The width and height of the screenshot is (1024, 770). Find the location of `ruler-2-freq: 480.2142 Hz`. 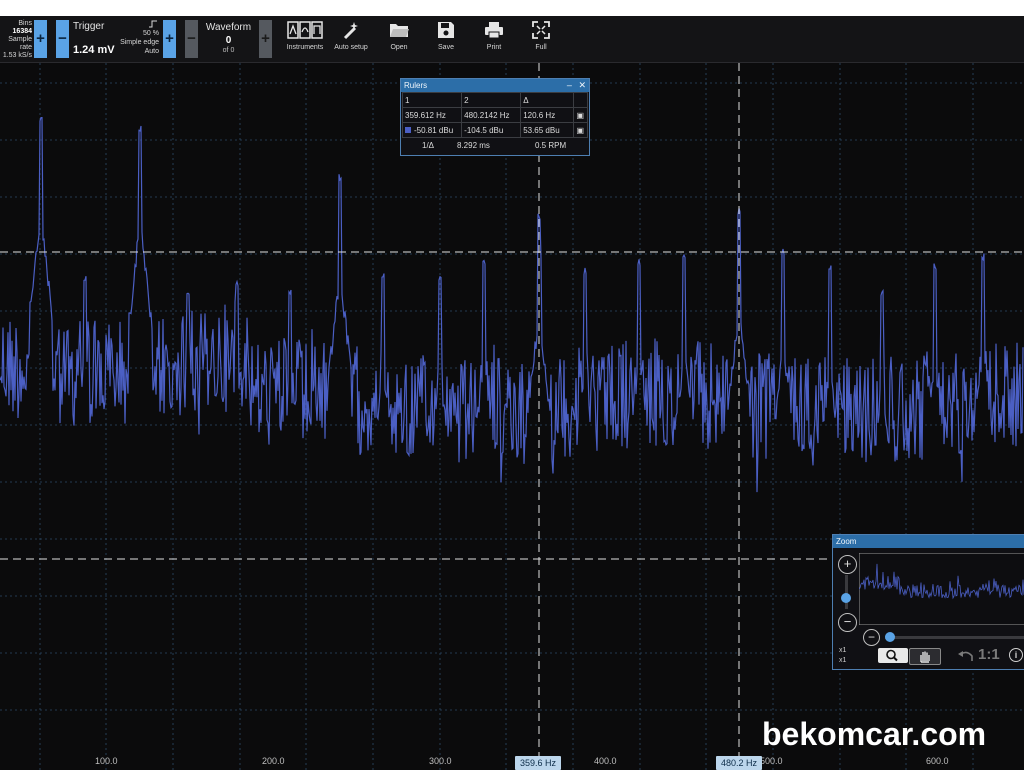

ruler-2-freq: 480.2142 Hz is located at coordinates (491, 115).